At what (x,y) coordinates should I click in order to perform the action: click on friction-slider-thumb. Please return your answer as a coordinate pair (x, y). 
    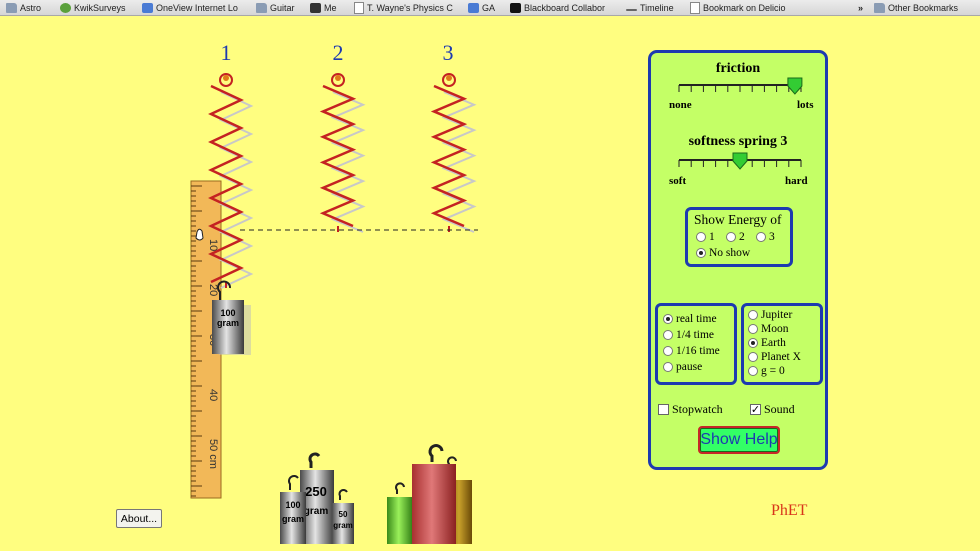
    Looking at the image, I should click on (795, 86).